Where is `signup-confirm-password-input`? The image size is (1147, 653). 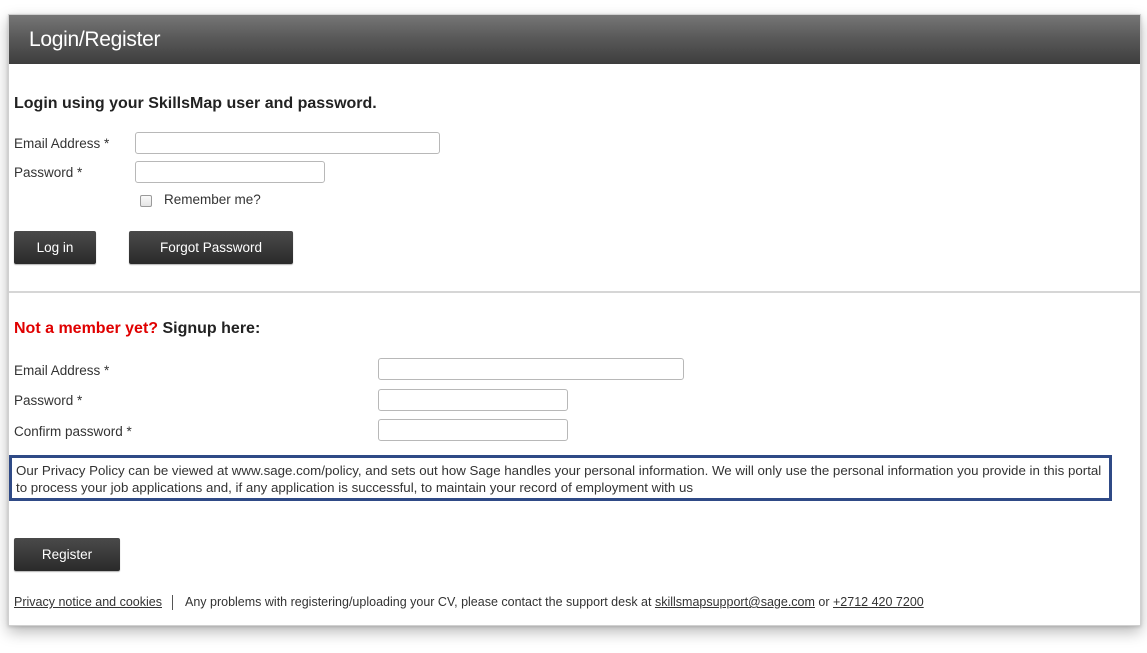 signup-confirm-password-input is located at coordinates (473, 430).